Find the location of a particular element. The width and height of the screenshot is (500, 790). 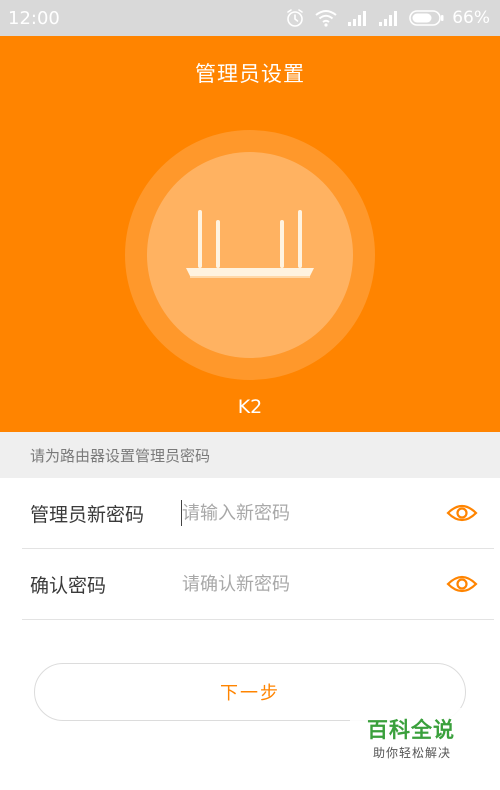

confirm-password-row: 确认密码 is located at coordinates (258, 584).